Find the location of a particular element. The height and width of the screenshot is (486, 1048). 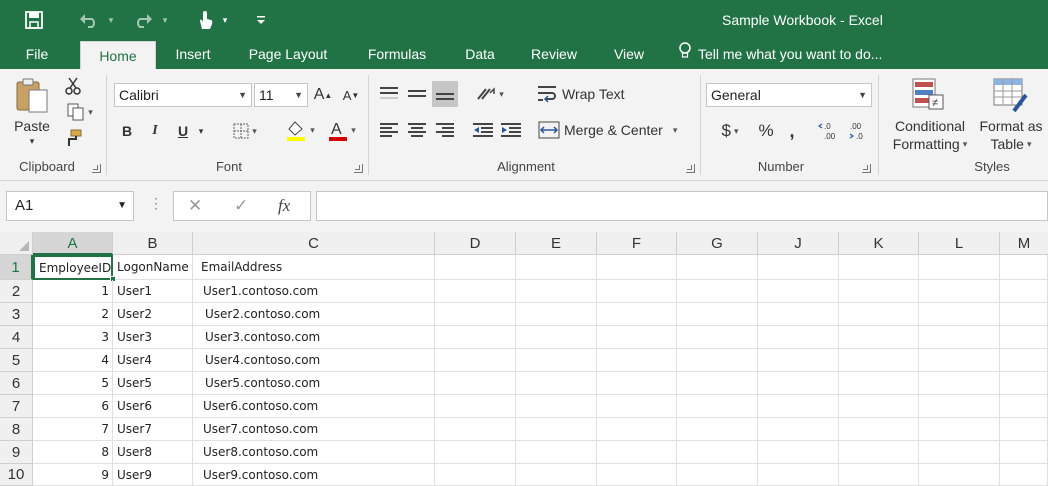

row-header-4: 4 is located at coordinates (16, 337).